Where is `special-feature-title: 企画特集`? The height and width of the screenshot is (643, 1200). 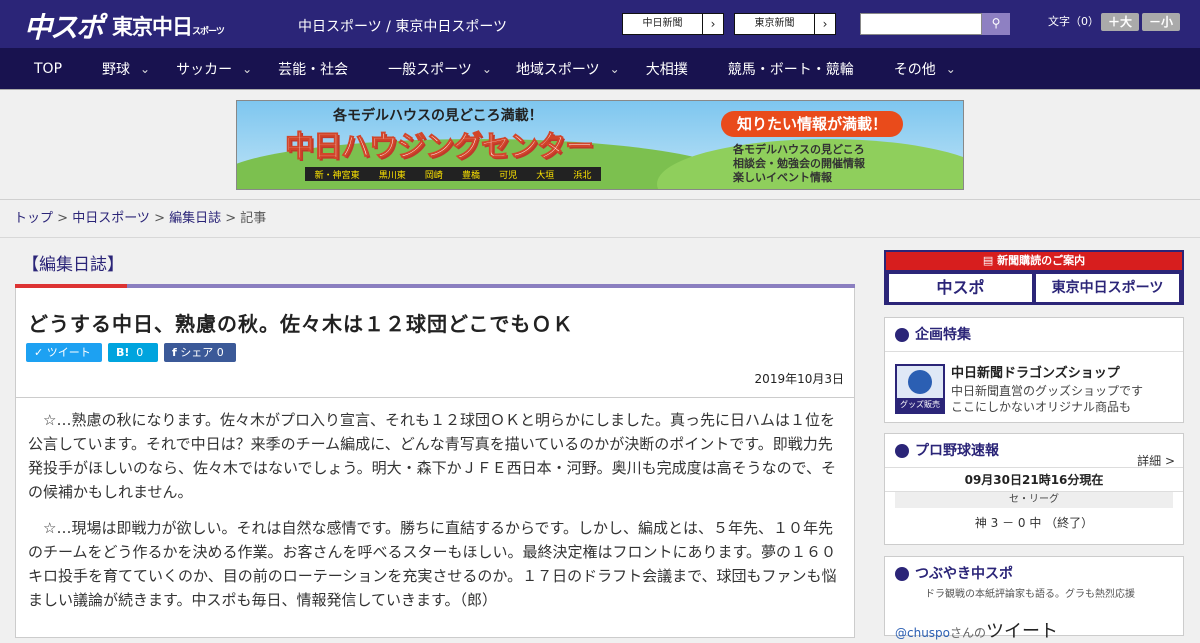 special-feature-title: 企画特集 is located at coordinates (943, 334).